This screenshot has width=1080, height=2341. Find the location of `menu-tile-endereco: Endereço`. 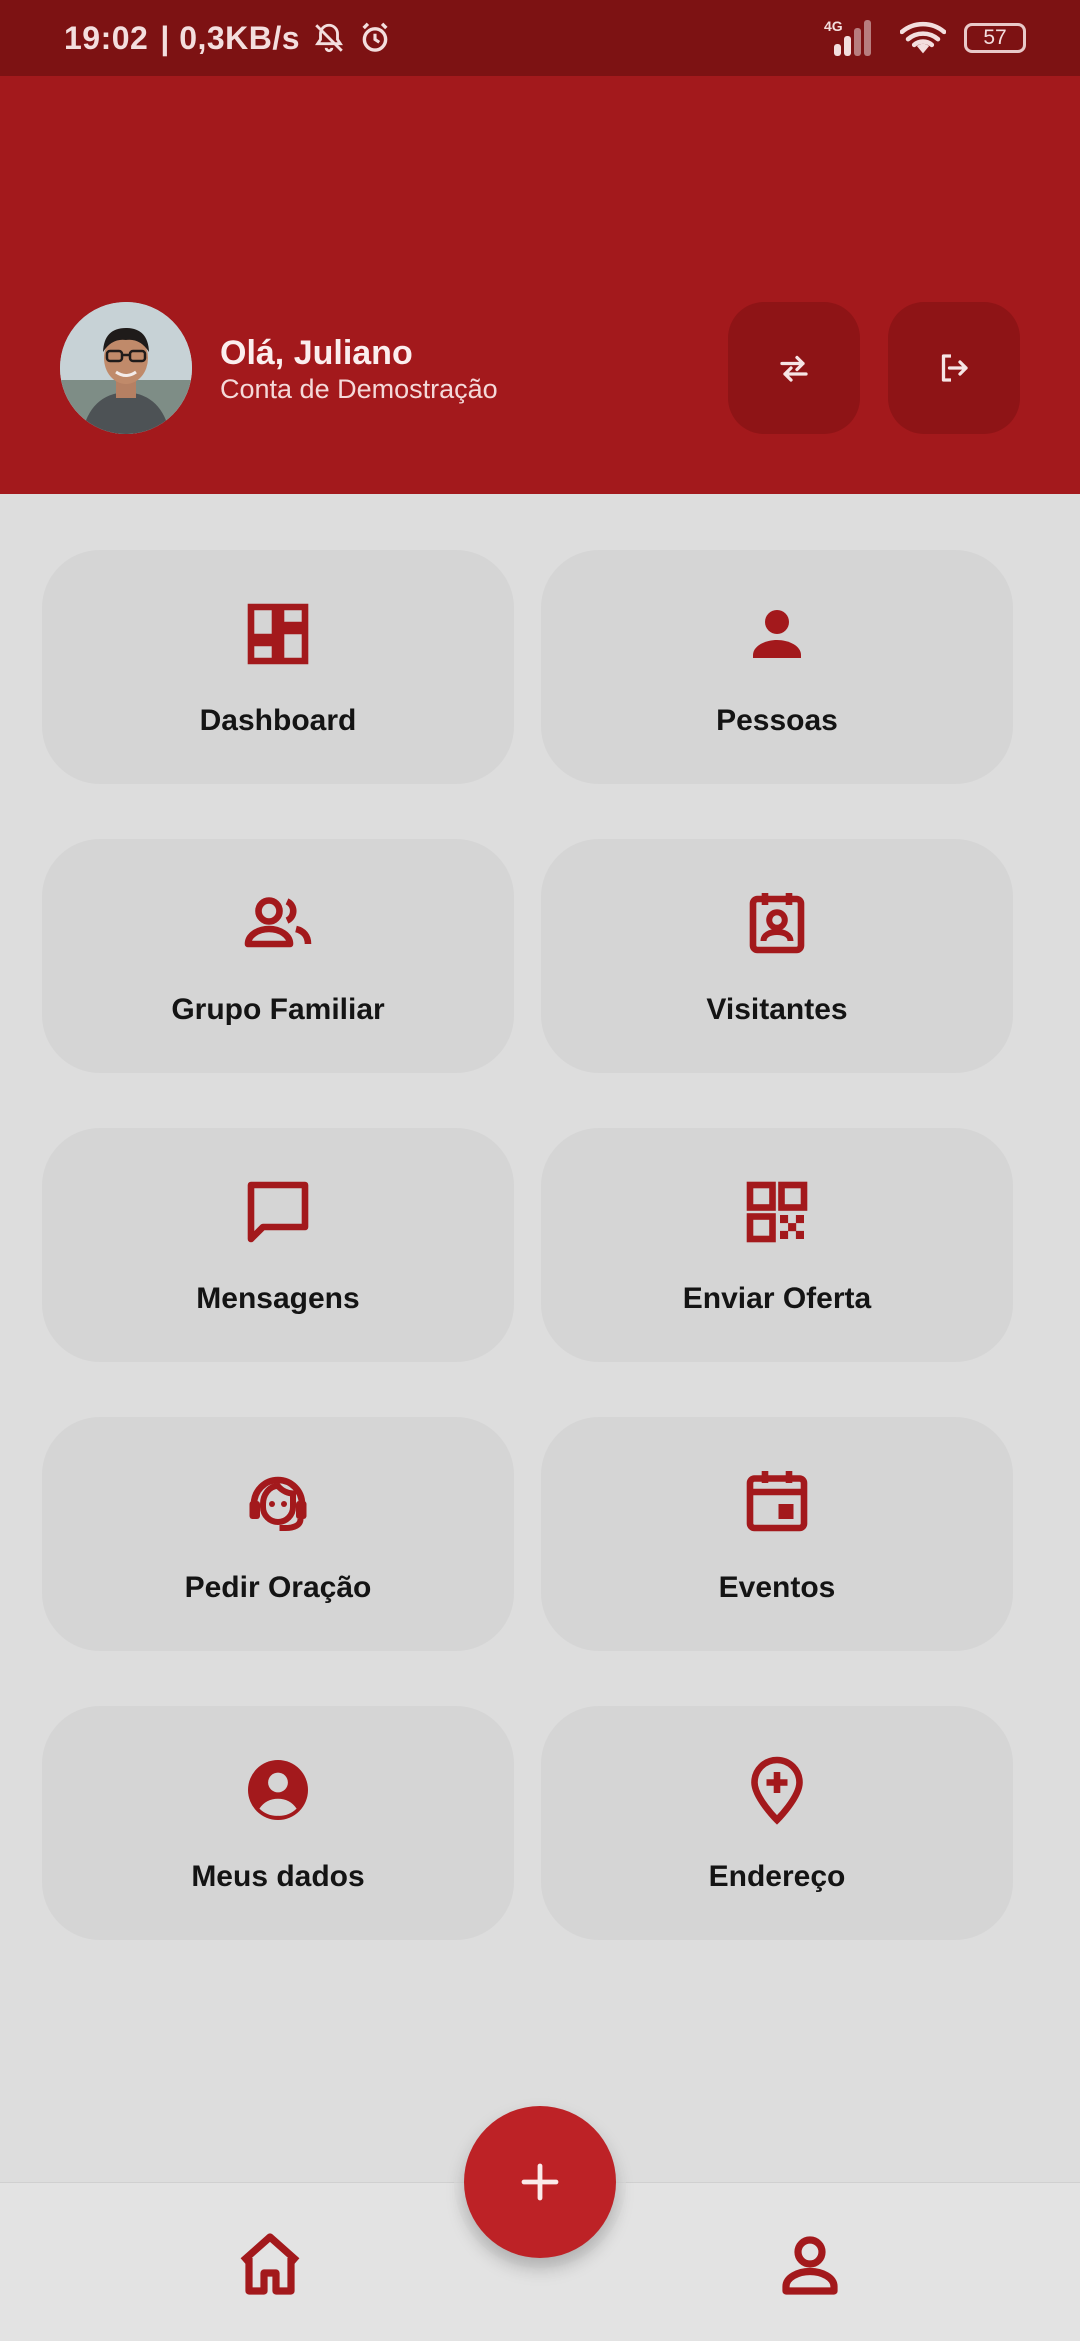

menu-tile-endereco: Endereço is located at coordinates (777, 1823).